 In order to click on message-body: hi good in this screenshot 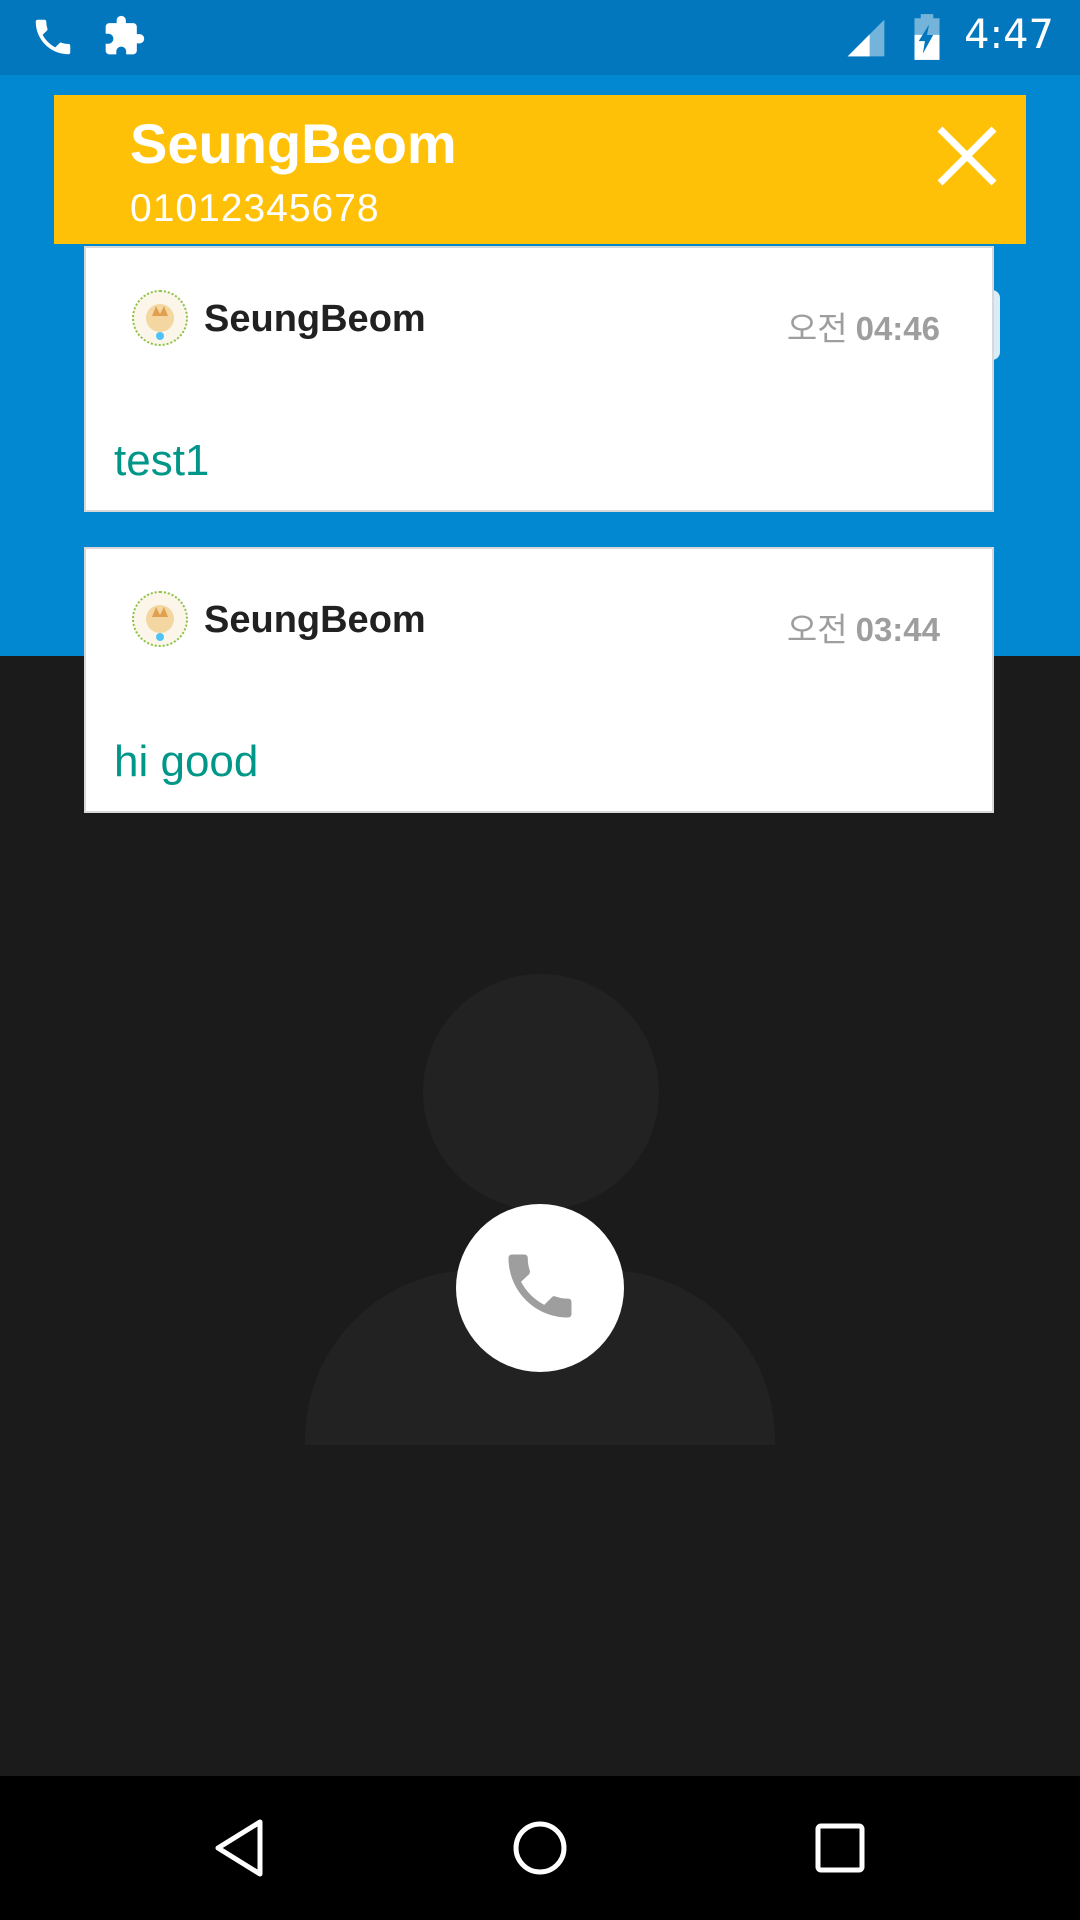, I will do `click(186, 761)`.